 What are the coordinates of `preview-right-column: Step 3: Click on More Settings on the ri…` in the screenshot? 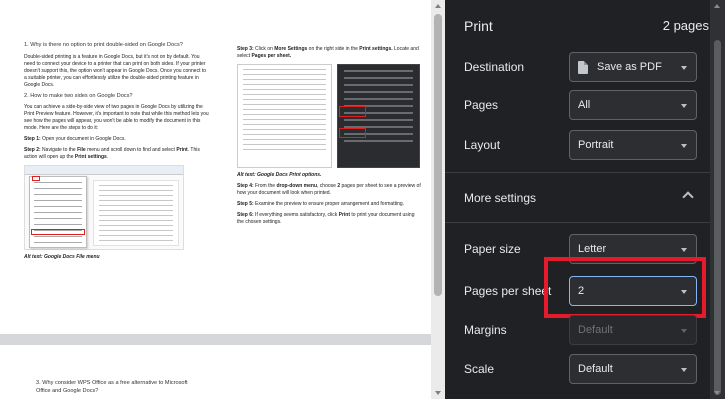 It's located at (329, 138).